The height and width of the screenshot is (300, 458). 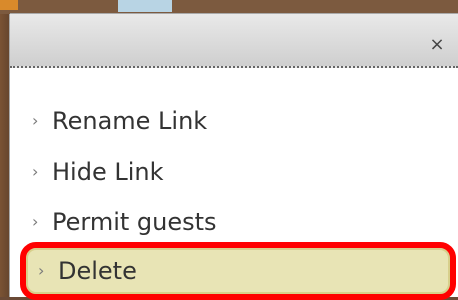 What do you see at coordinates (229, 7) in the screenshot?
I see `background-strip` at bounding box center [229, 7].